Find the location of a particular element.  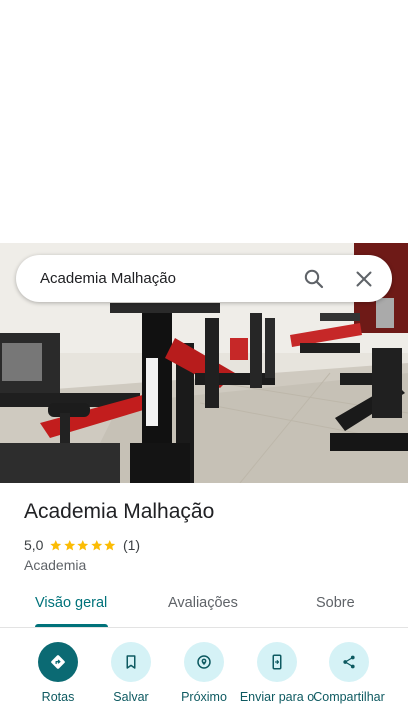

send-to-phone-label: Enviar para o is located at coordinates (277, 697).